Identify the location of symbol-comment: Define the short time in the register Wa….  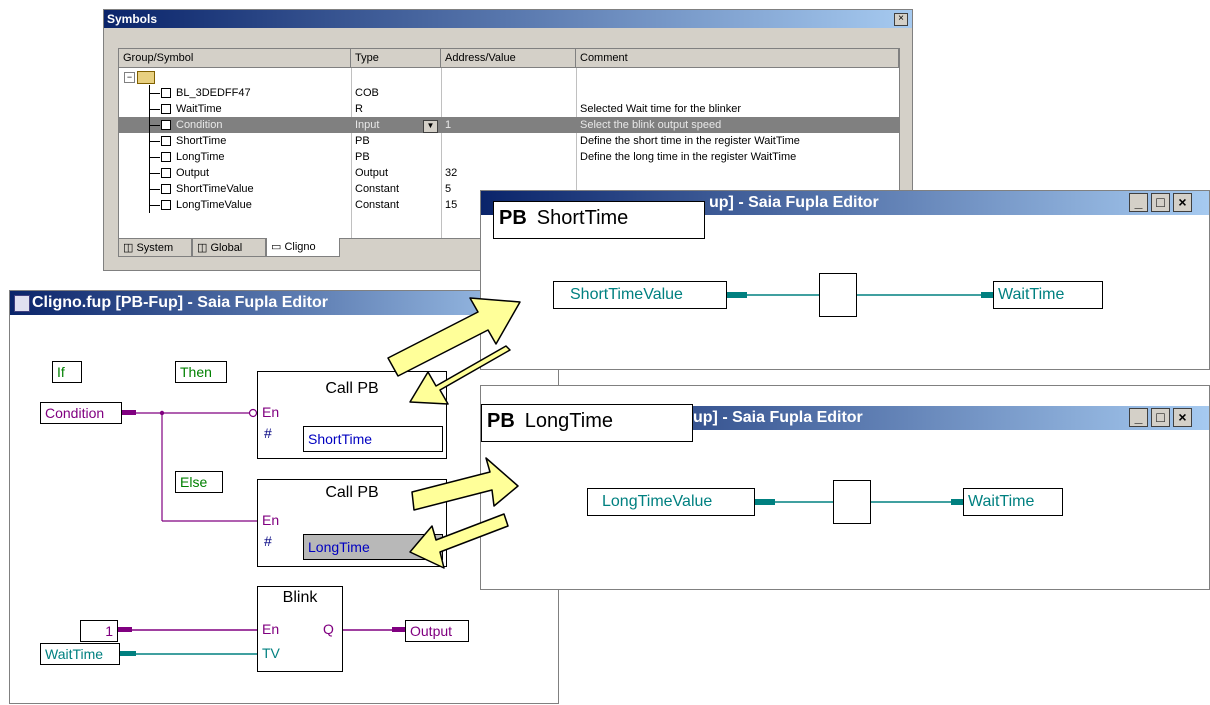
(690, 141).